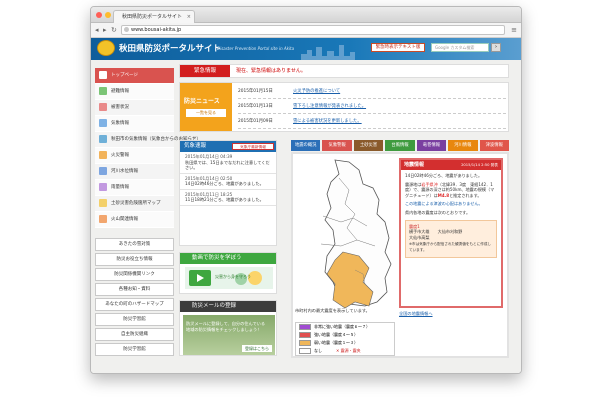 The height and width of the screenshot is (400, 610). I want to click on sidebar-item: 気象情報, so click(134, 124).